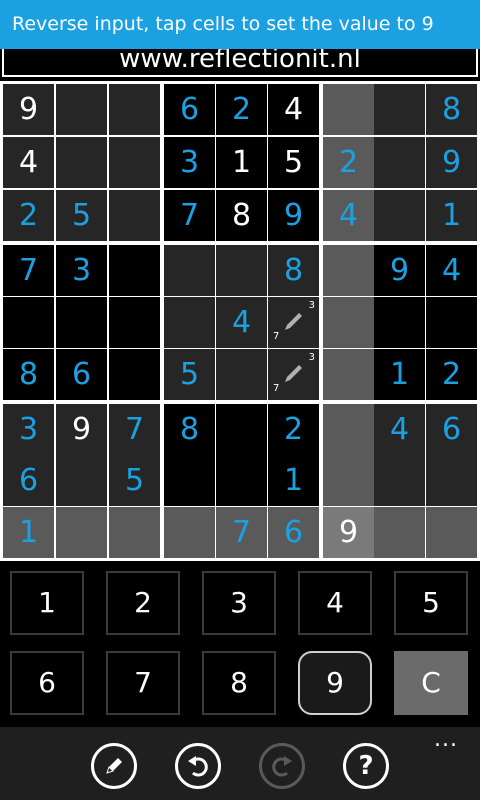 This screenshot has width=480, height=800. What do you see at coordinates (81, 162) in the screenshot?
I see `cell-r2-c2` at bounding box center [81, 162].